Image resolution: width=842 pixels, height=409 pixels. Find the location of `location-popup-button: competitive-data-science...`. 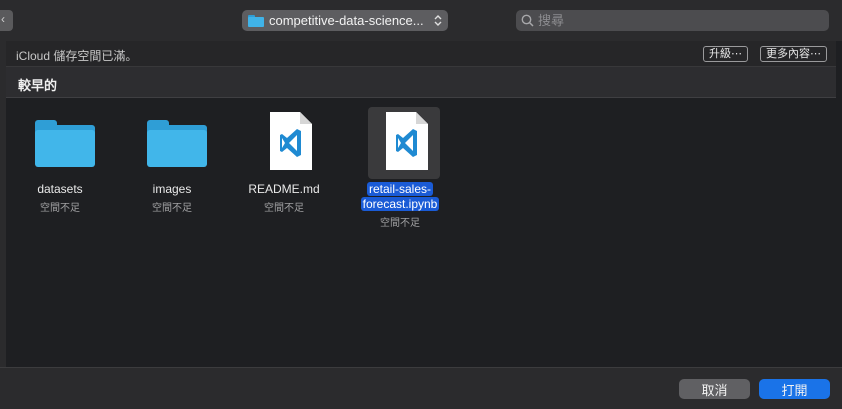

location-popup-button: competitive-data-science... is located at coordinates (345, 20).